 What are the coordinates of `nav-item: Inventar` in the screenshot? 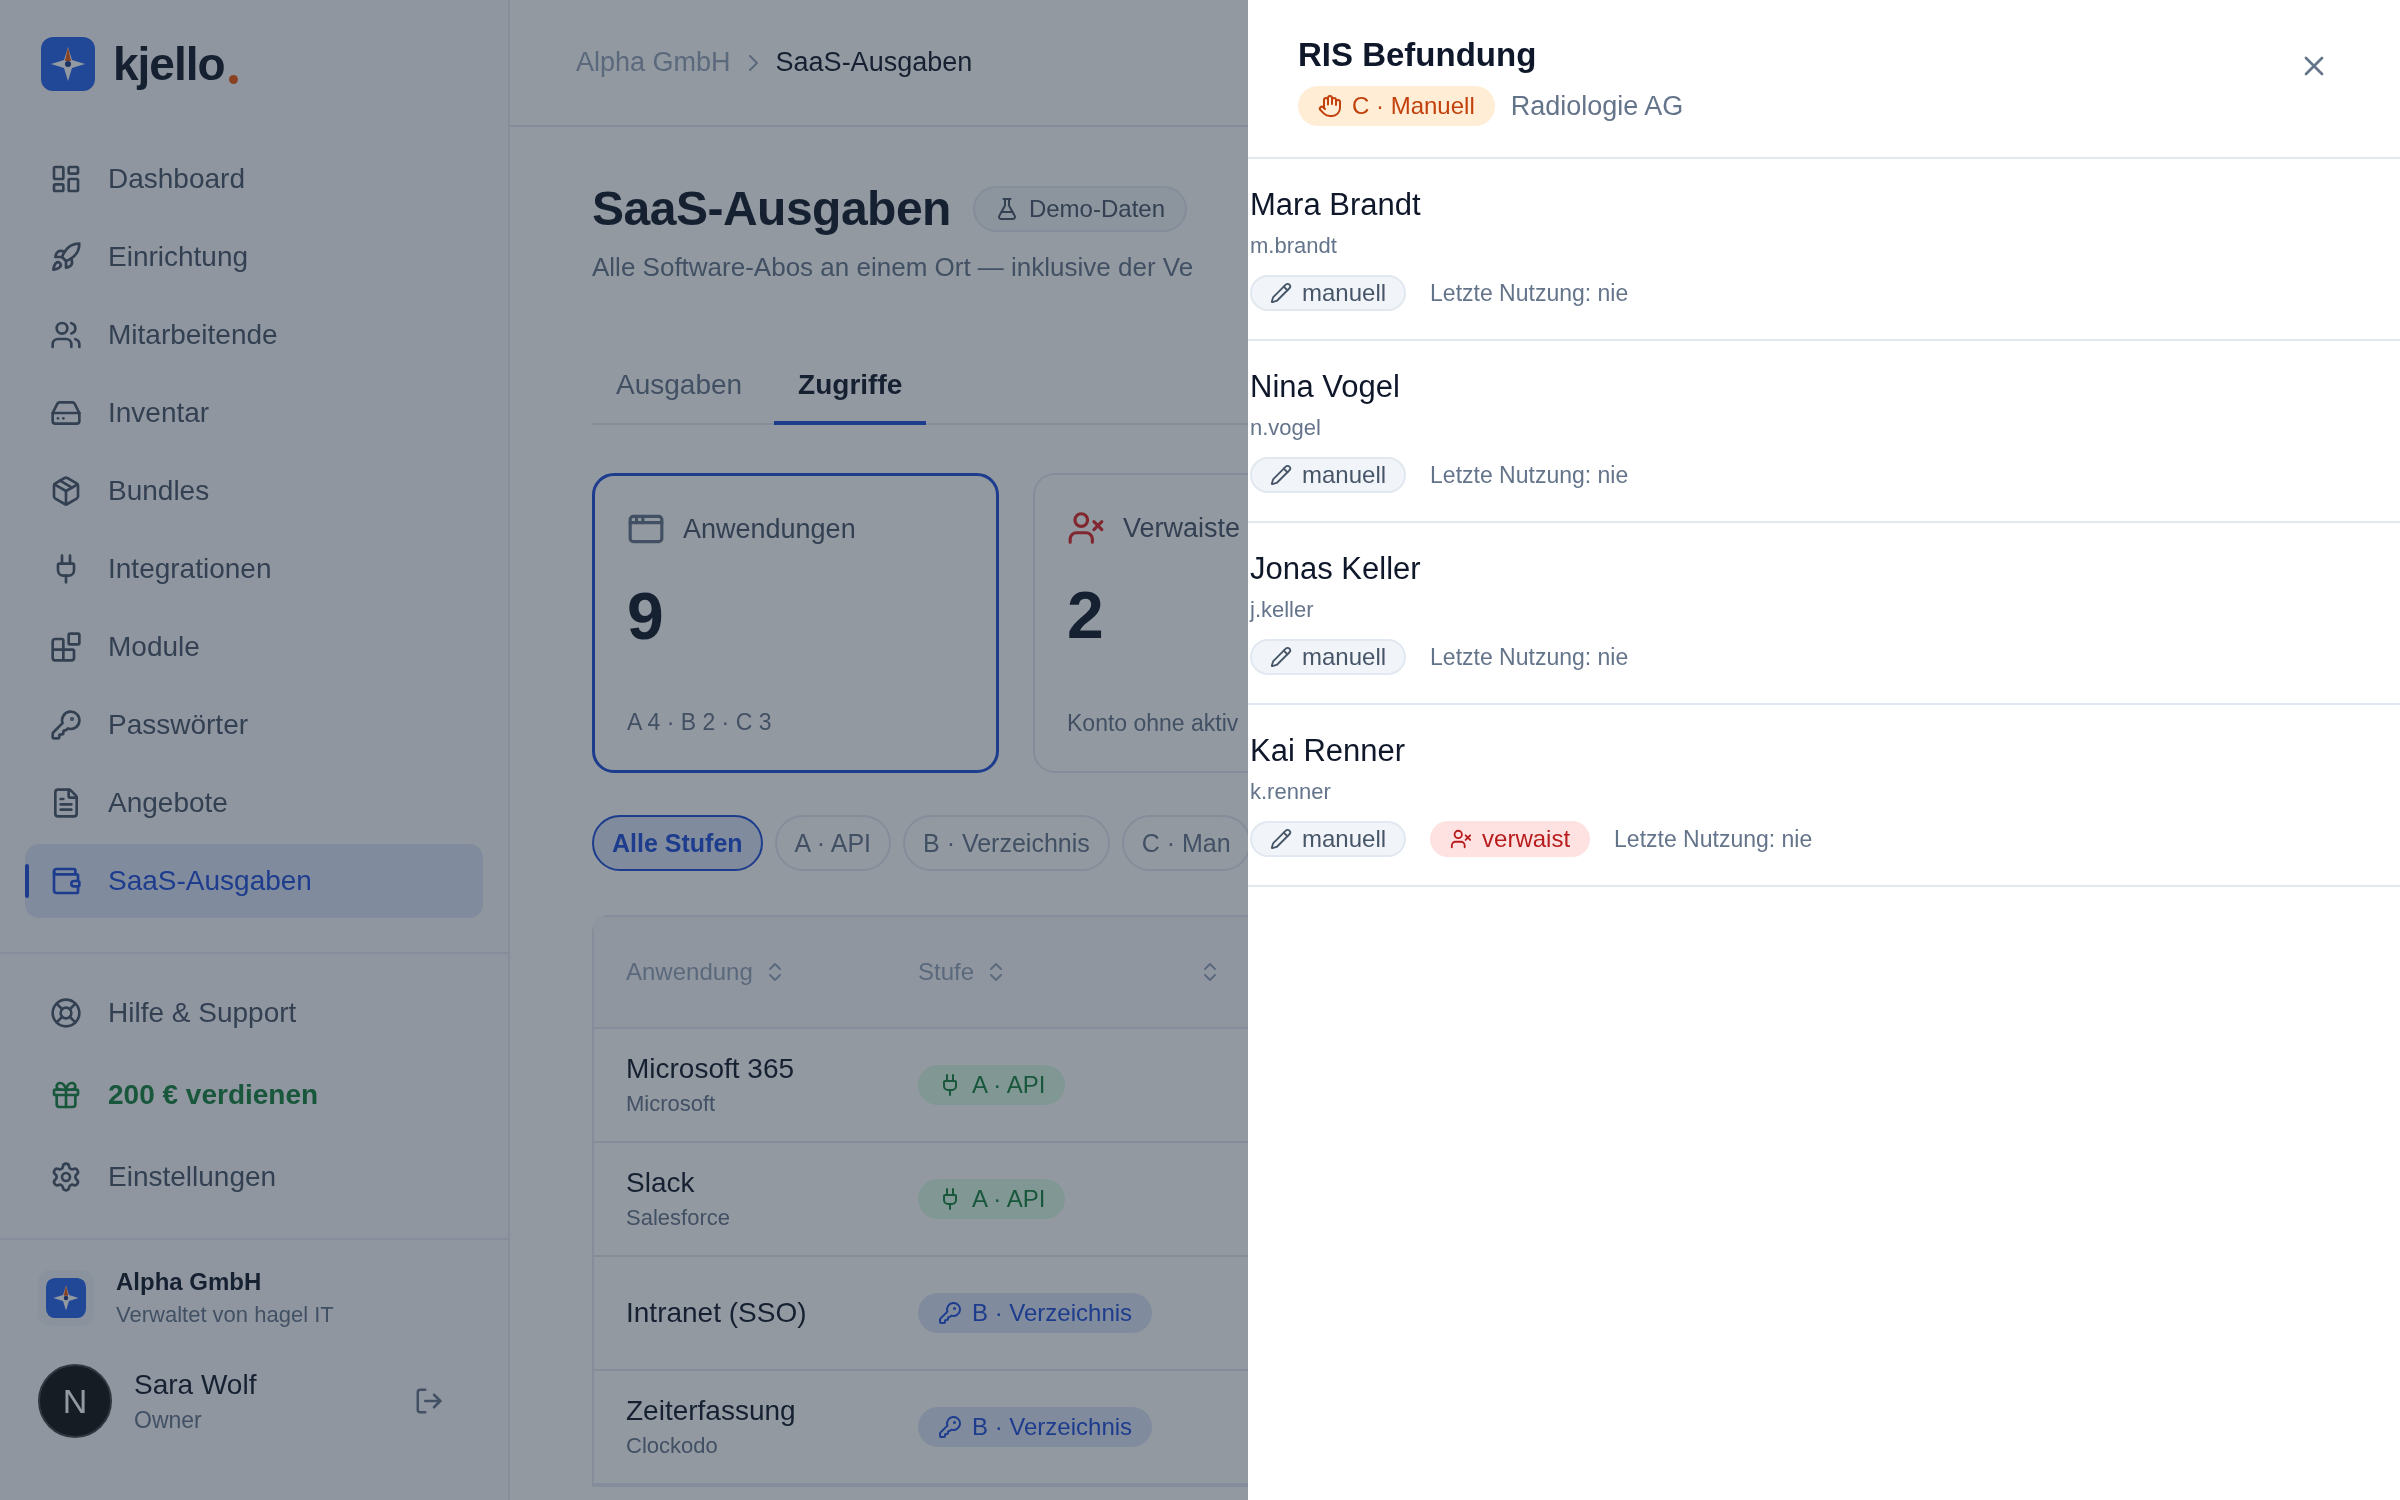 It's located at (254, 413).